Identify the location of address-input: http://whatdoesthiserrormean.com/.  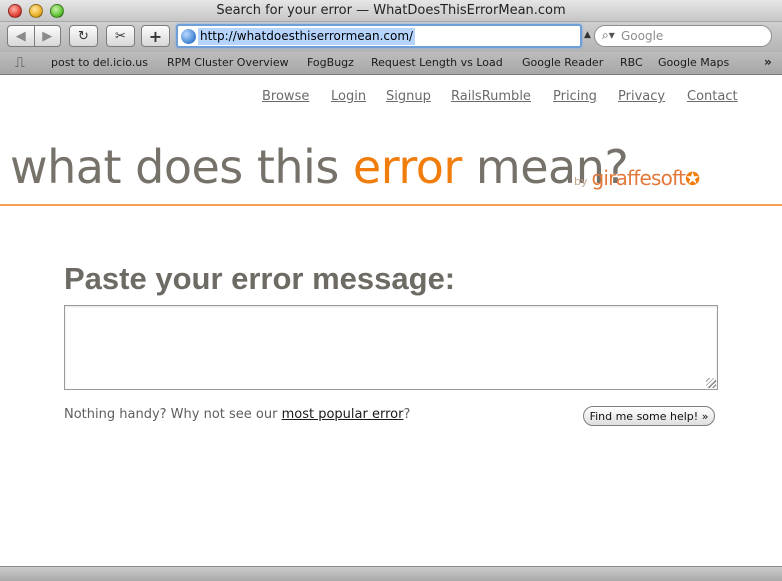
(307, 36).